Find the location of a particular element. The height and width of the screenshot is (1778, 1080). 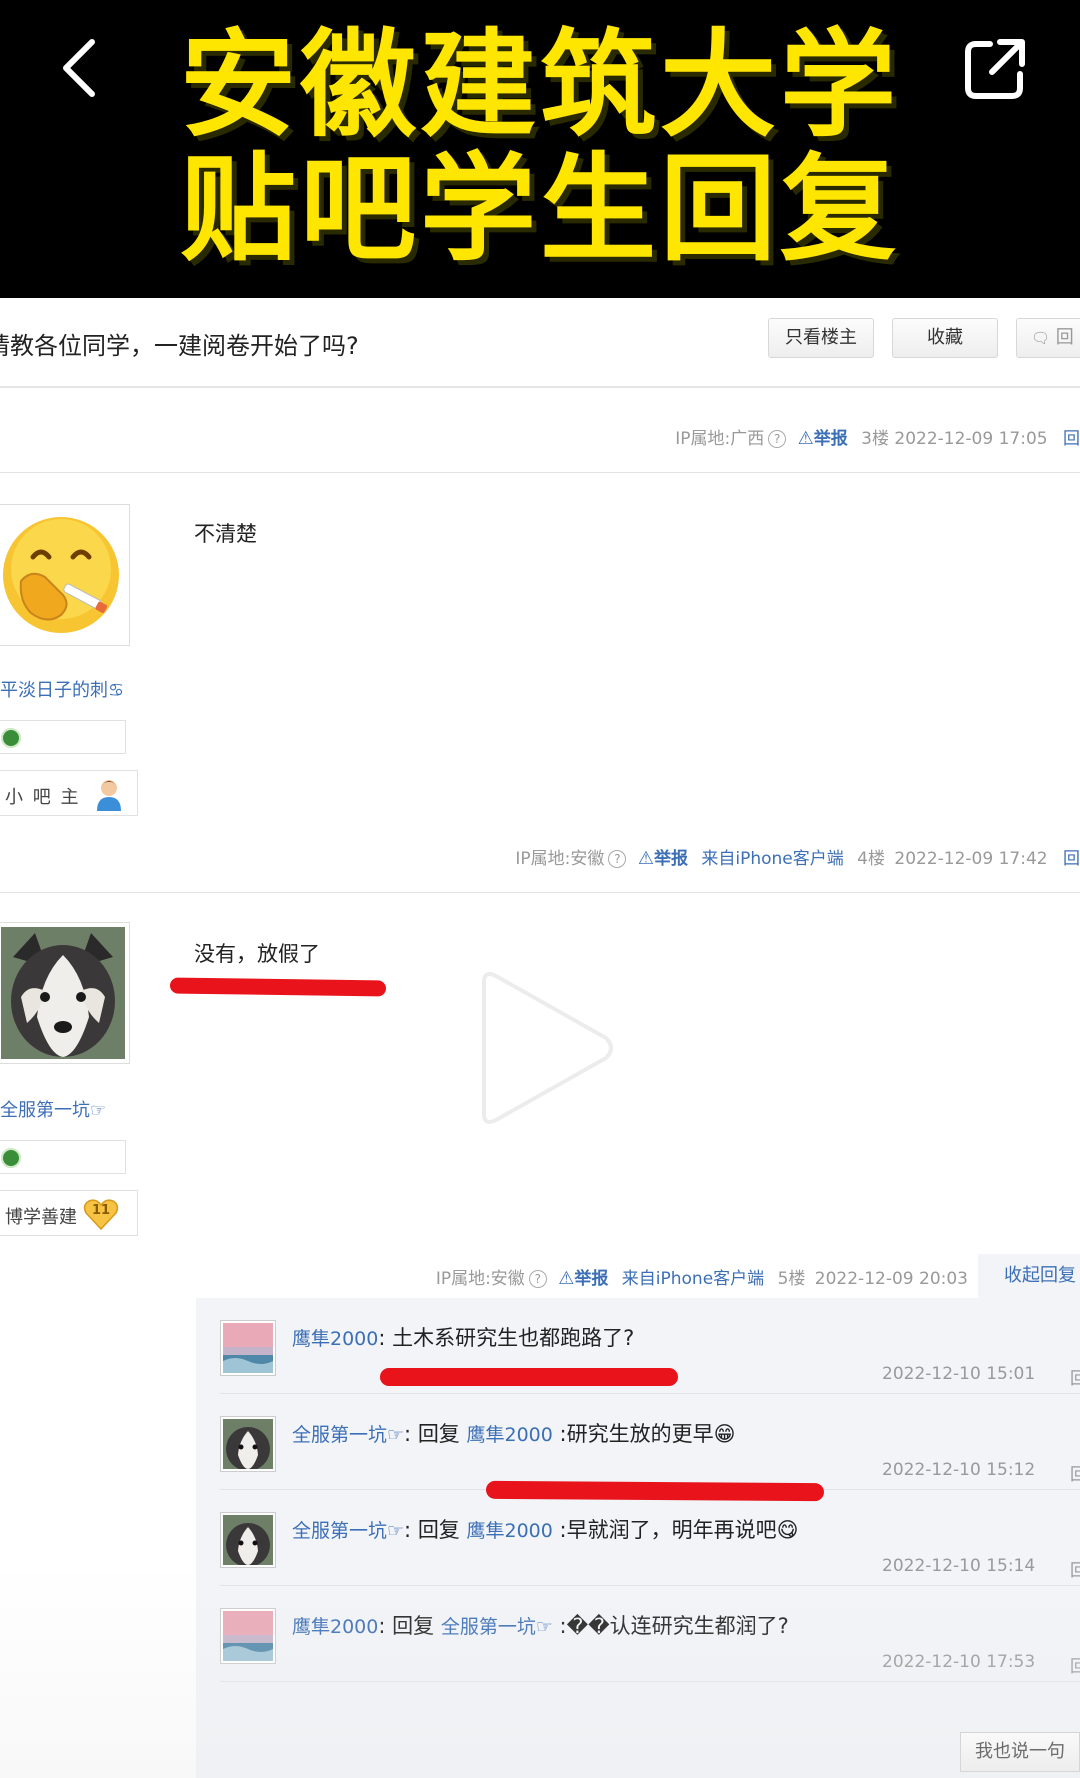

comment-time: 2022-12-10 15:14 is located at coordinates (959, 1566).